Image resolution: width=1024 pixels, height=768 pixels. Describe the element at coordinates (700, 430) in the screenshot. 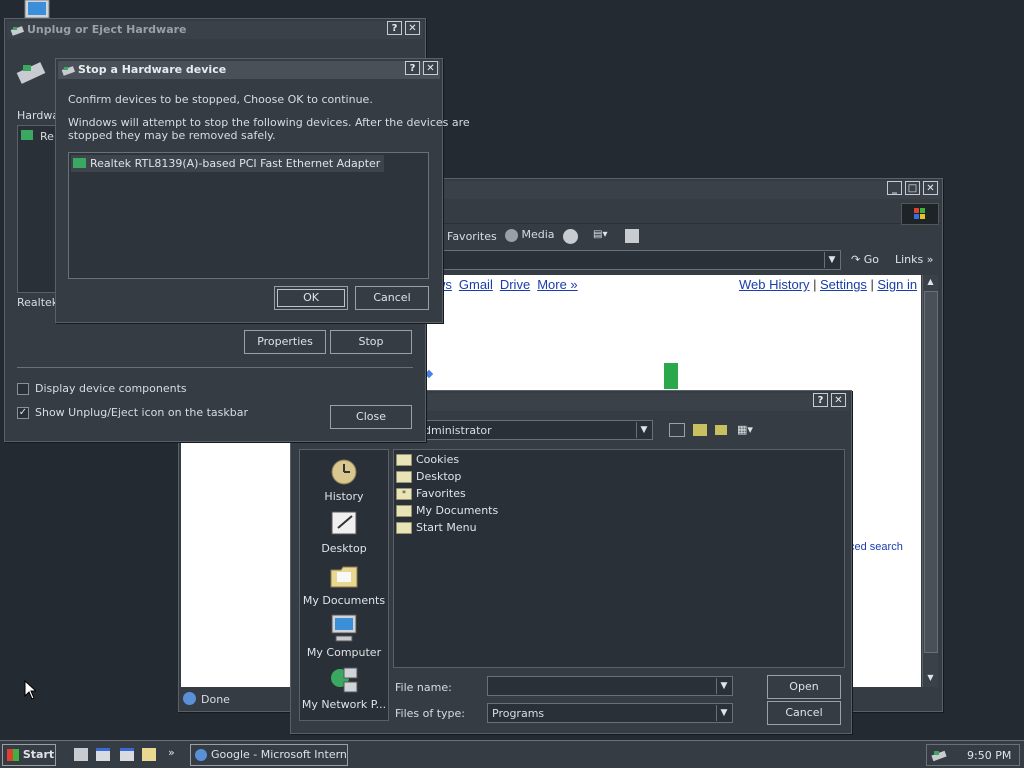

I see `search-web-icon` at that location.